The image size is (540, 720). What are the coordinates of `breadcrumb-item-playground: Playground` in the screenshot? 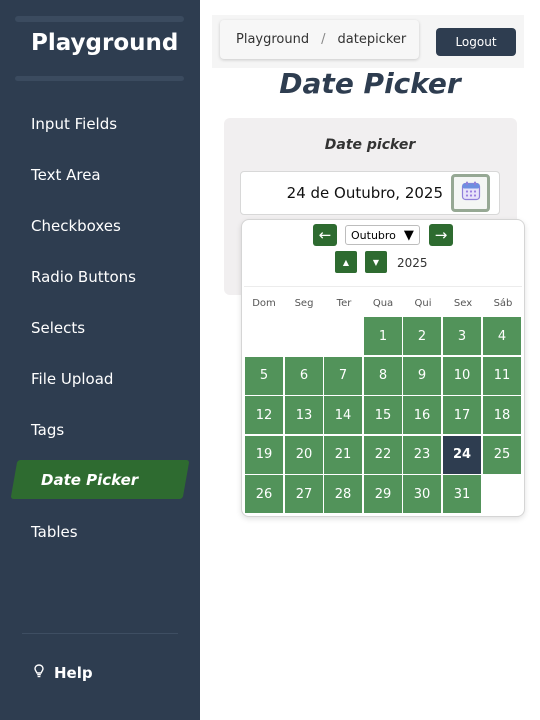 It's located at (272, 39).